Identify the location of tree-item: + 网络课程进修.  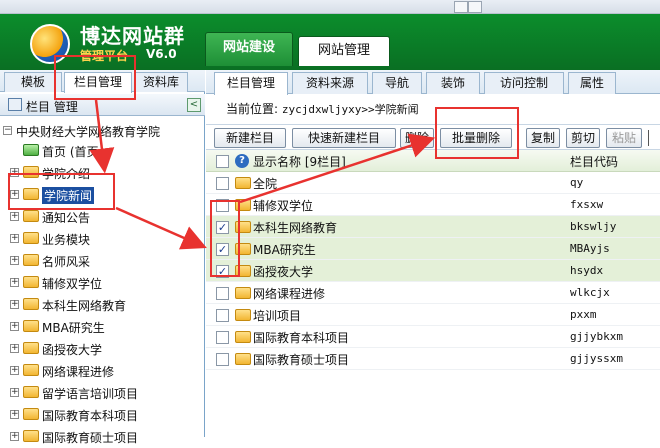
(102, 371).